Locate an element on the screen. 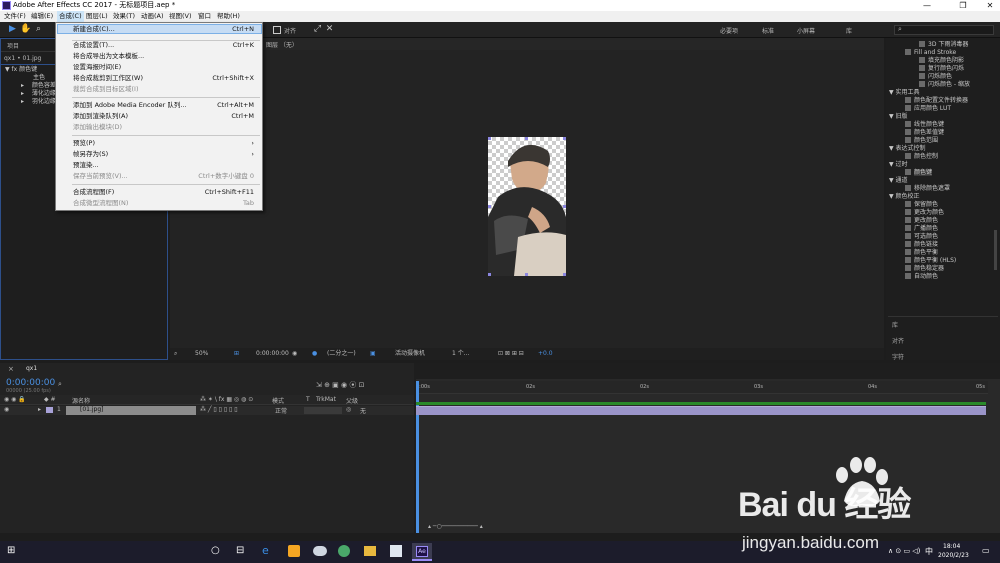  menu-item-preview: 预览(P) is located at coordinates (84, 143).